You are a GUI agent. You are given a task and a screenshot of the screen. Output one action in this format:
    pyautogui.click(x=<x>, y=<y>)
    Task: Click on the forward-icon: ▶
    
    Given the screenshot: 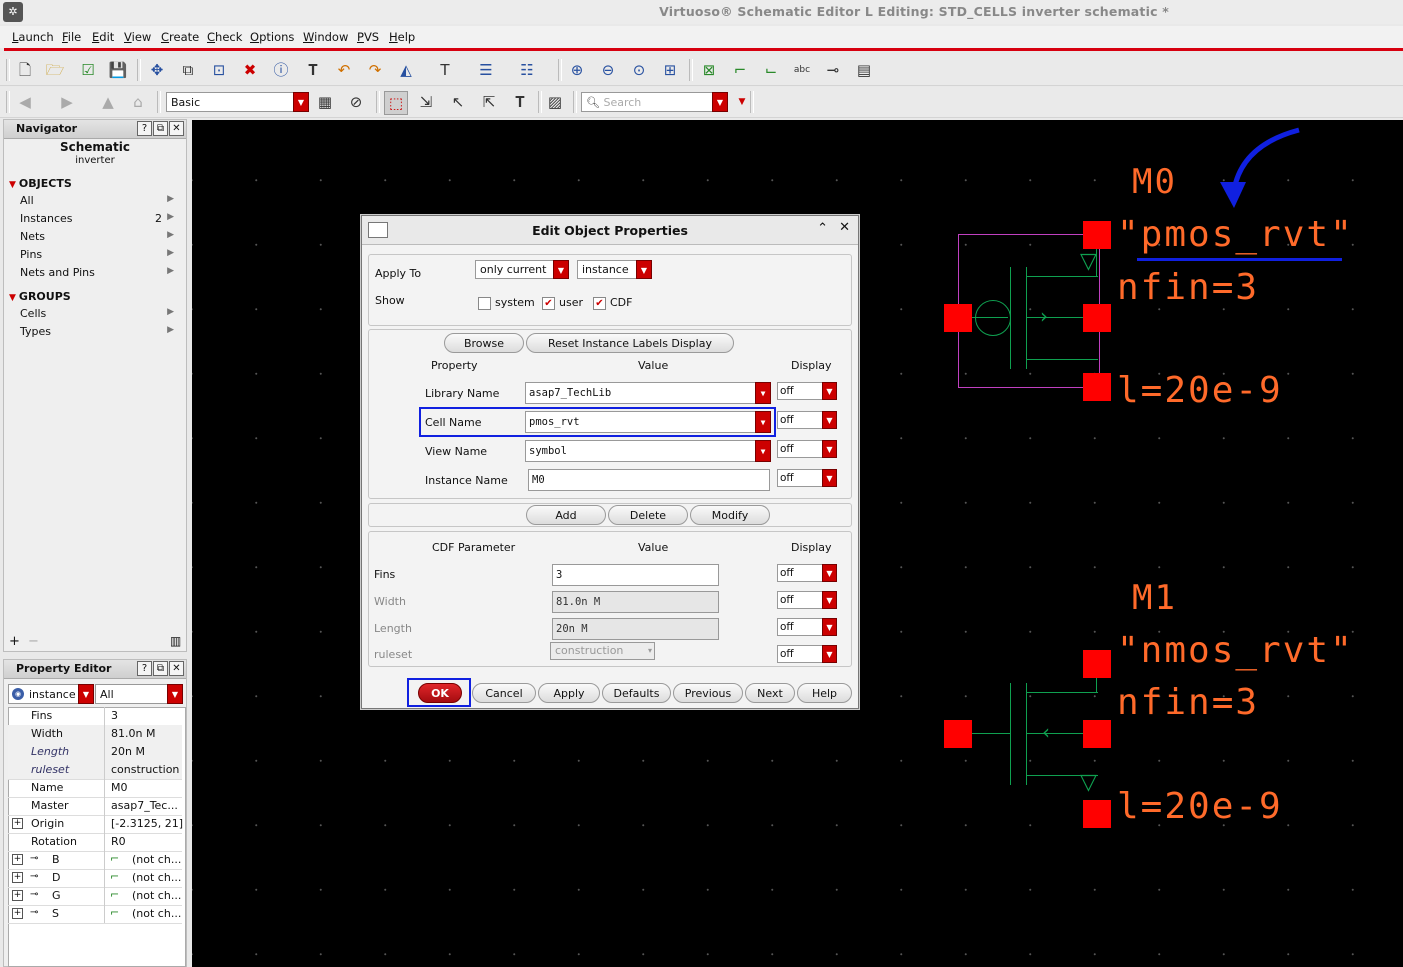 What is the action you would take?
    pyautogui.click(x=67, y=102)
    